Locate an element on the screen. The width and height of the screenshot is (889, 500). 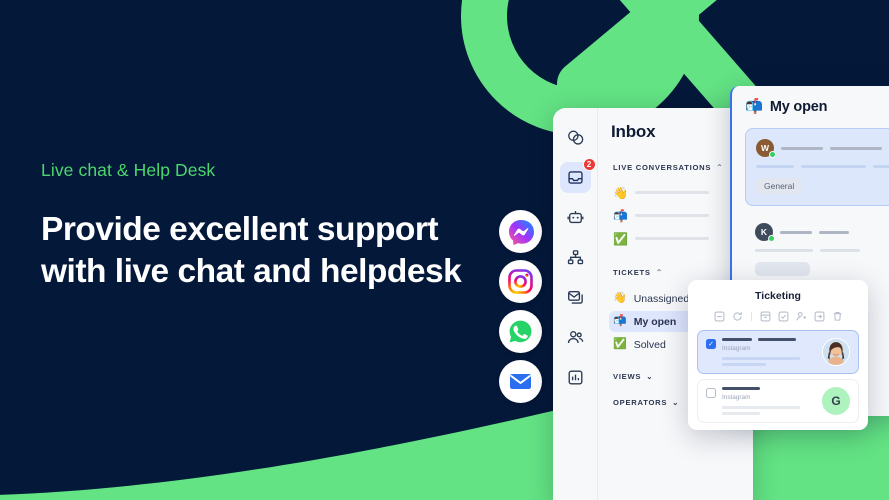
sidebar-item-label: Unassigned is located at coordinates (661, 298).